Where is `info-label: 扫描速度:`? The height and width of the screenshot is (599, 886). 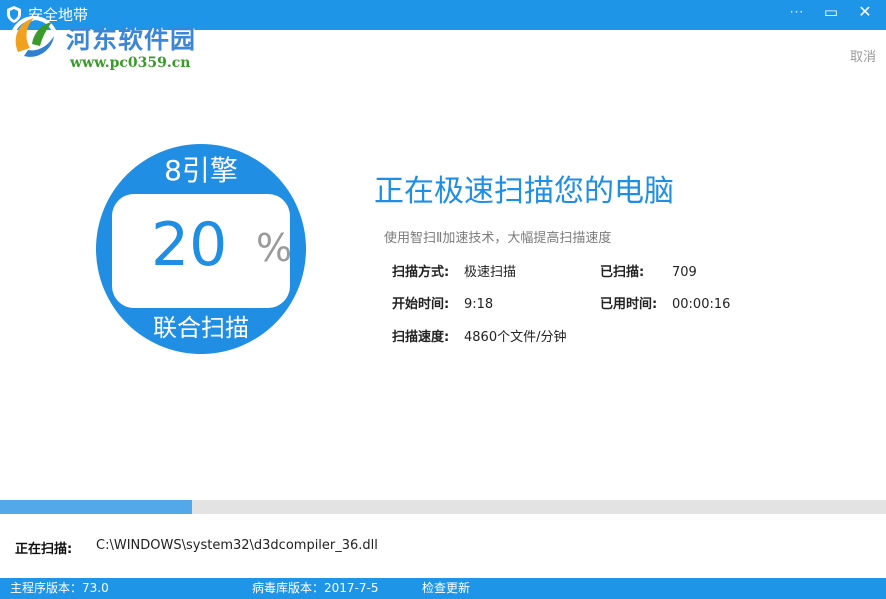 info-label: 扫描速度: is located at coordinates (420, 337).